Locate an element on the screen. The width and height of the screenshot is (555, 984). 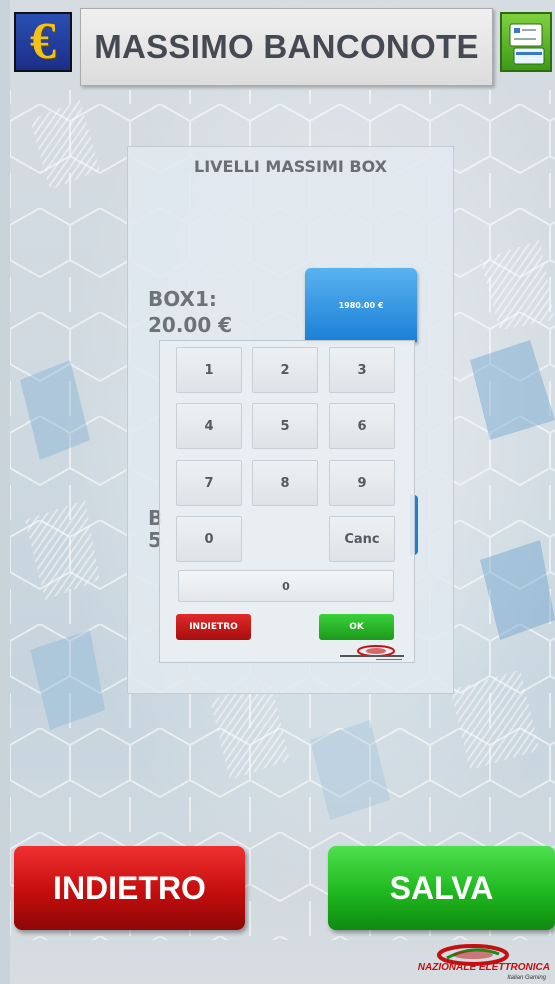
key-5: 5 is located at coordinates (285, 426).